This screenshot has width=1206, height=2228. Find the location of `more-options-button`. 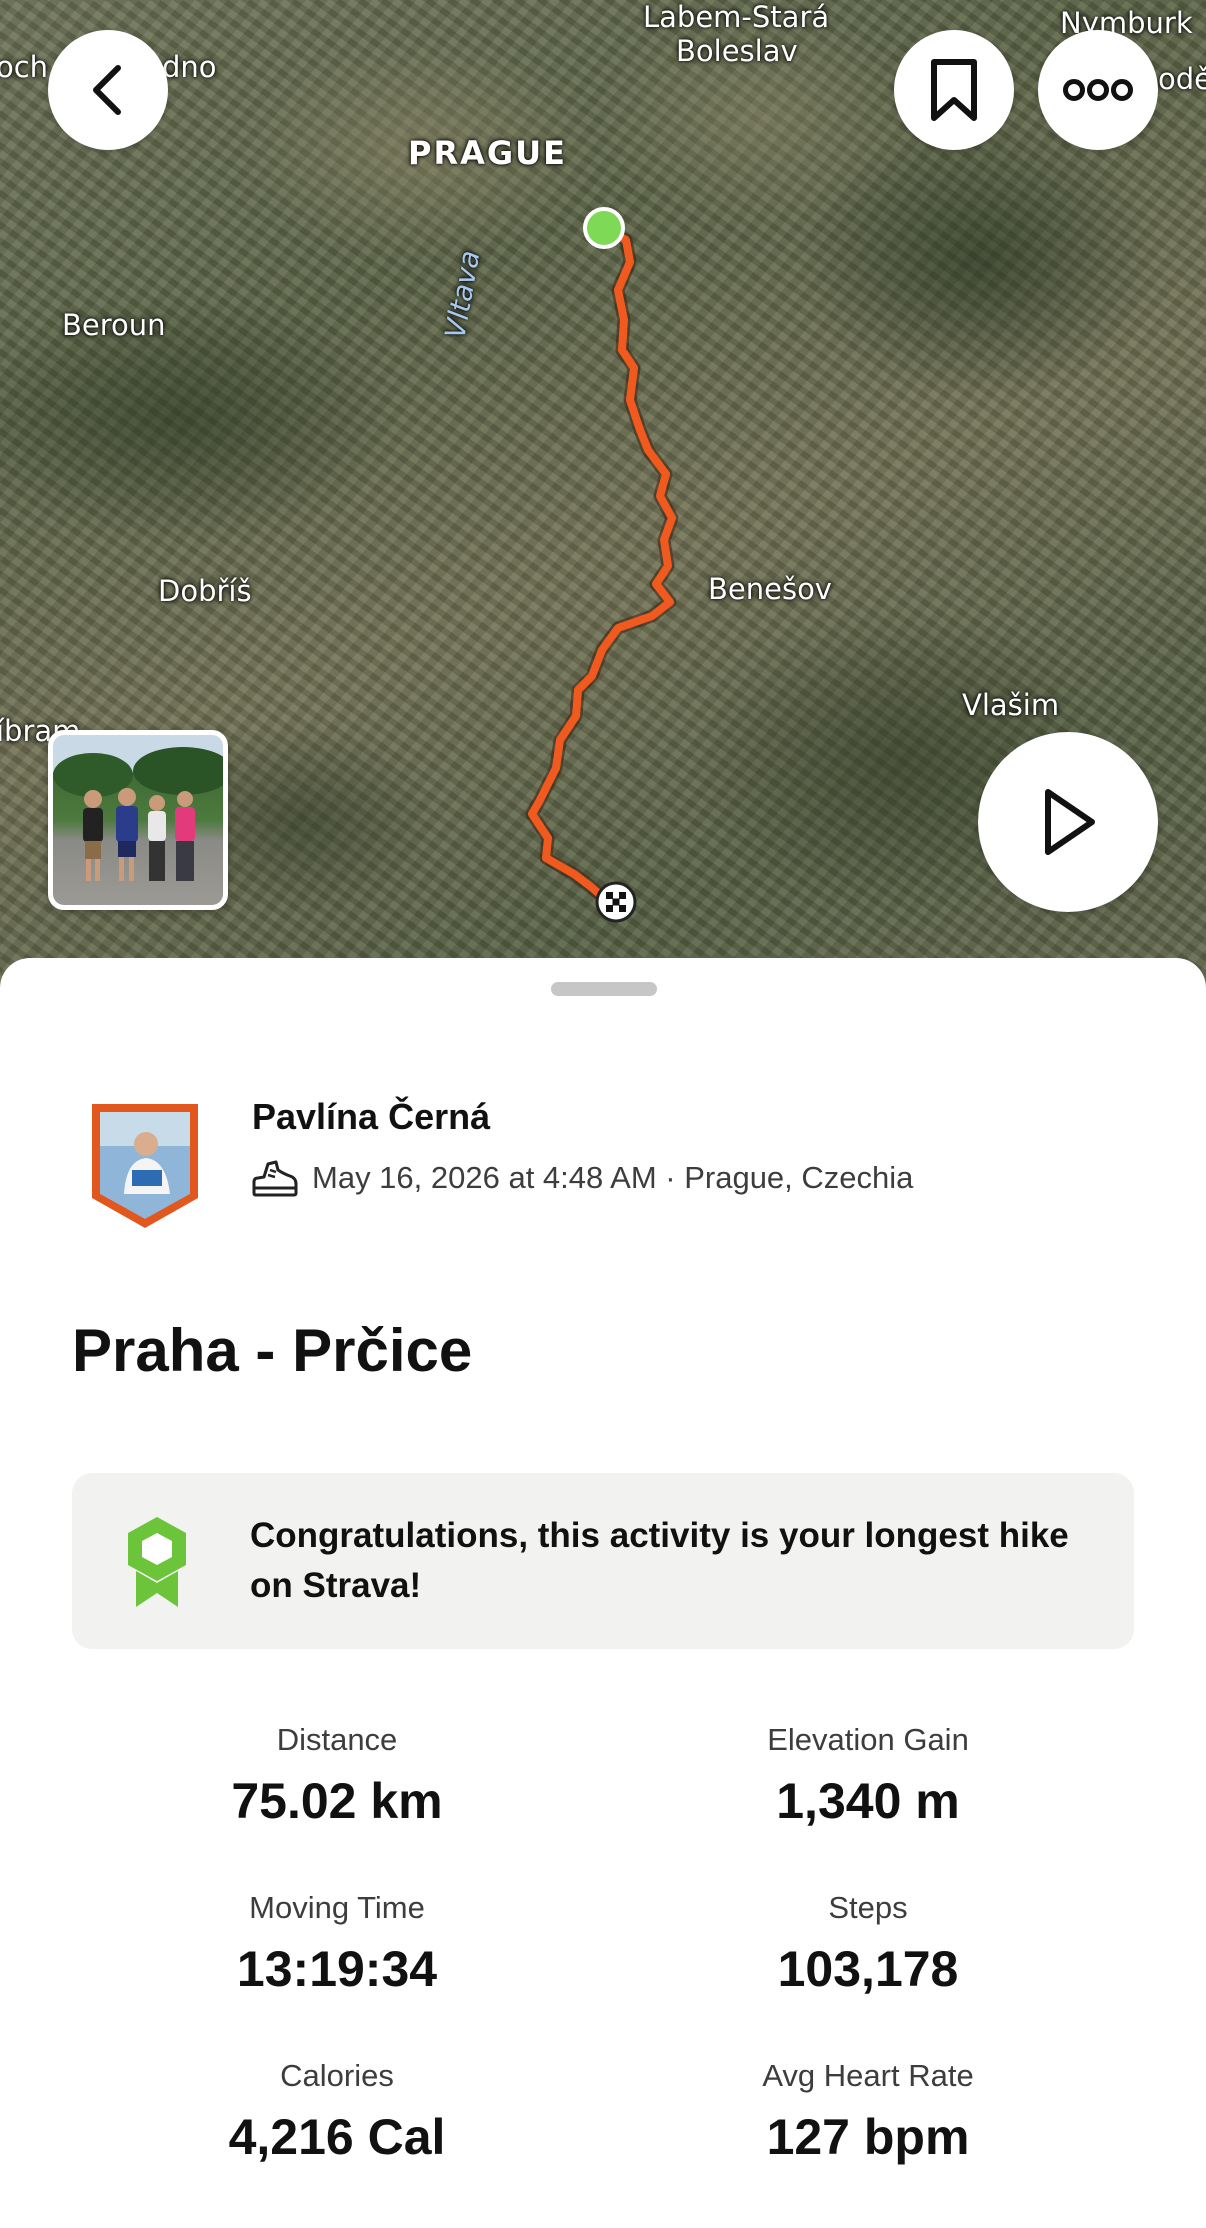

more-options-button is located at coordinates (1098, 90).